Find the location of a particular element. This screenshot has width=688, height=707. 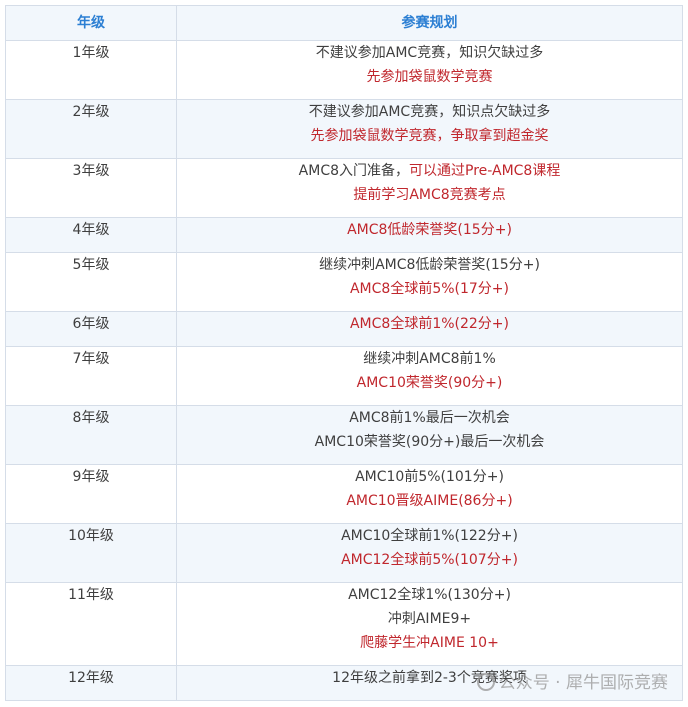

plan-text: 不建议参加AMC竞赛，知识点欠缺过多 is located at coordinates (429, 112).